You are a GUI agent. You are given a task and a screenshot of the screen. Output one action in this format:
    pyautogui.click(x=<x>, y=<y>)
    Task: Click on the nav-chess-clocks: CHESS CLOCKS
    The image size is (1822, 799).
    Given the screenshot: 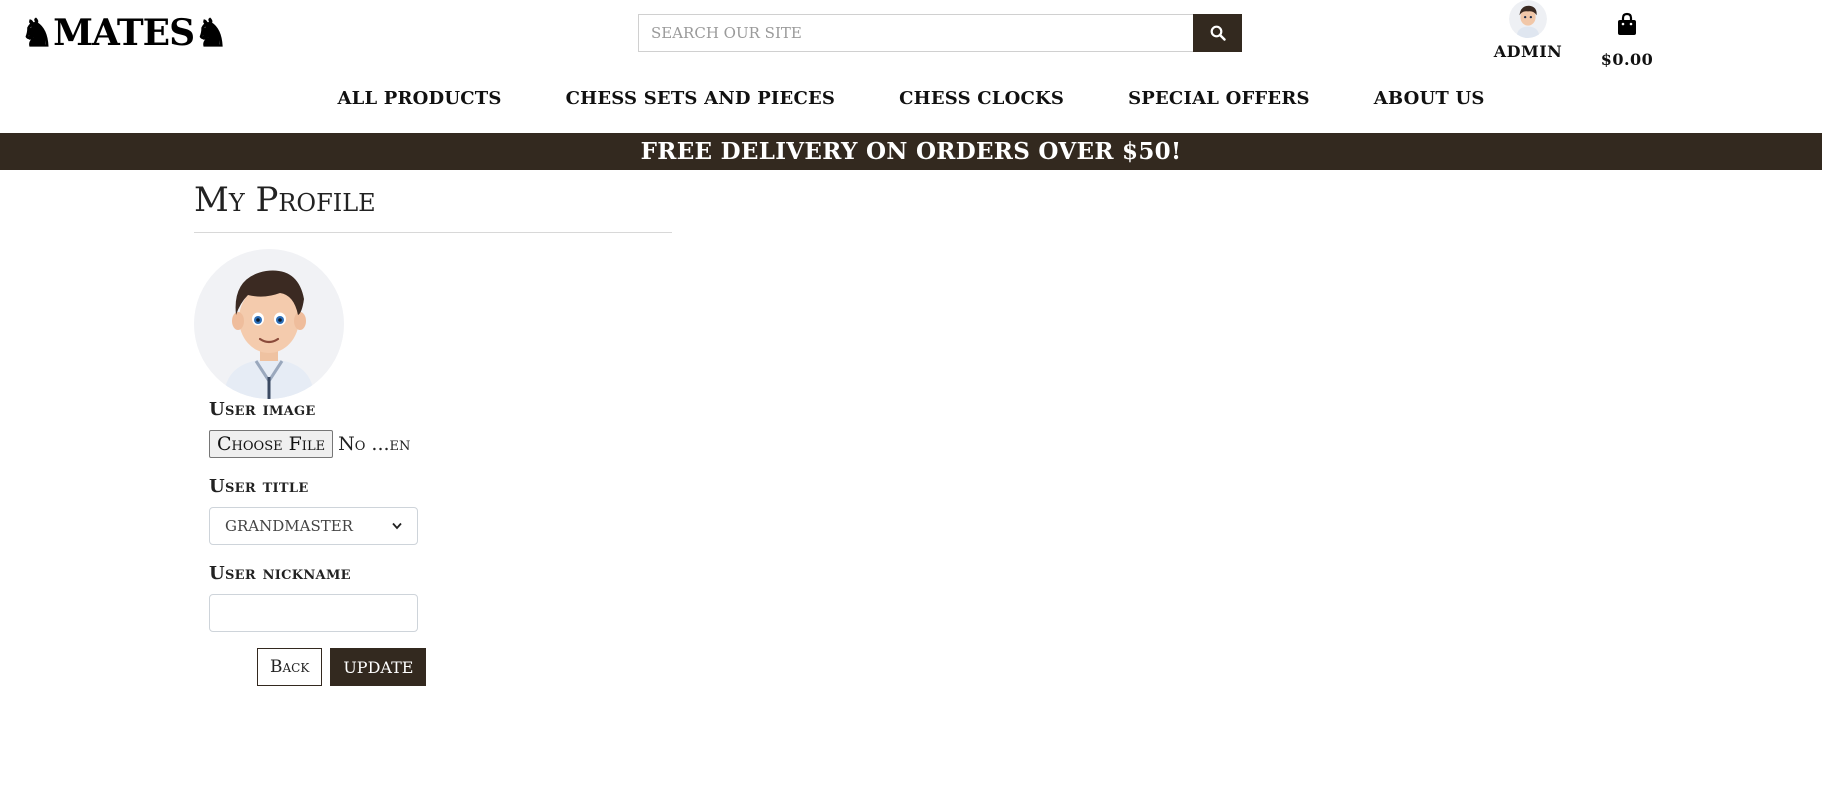 What is the action you would take?
    pyautogui.click(x=981, y=98)
    